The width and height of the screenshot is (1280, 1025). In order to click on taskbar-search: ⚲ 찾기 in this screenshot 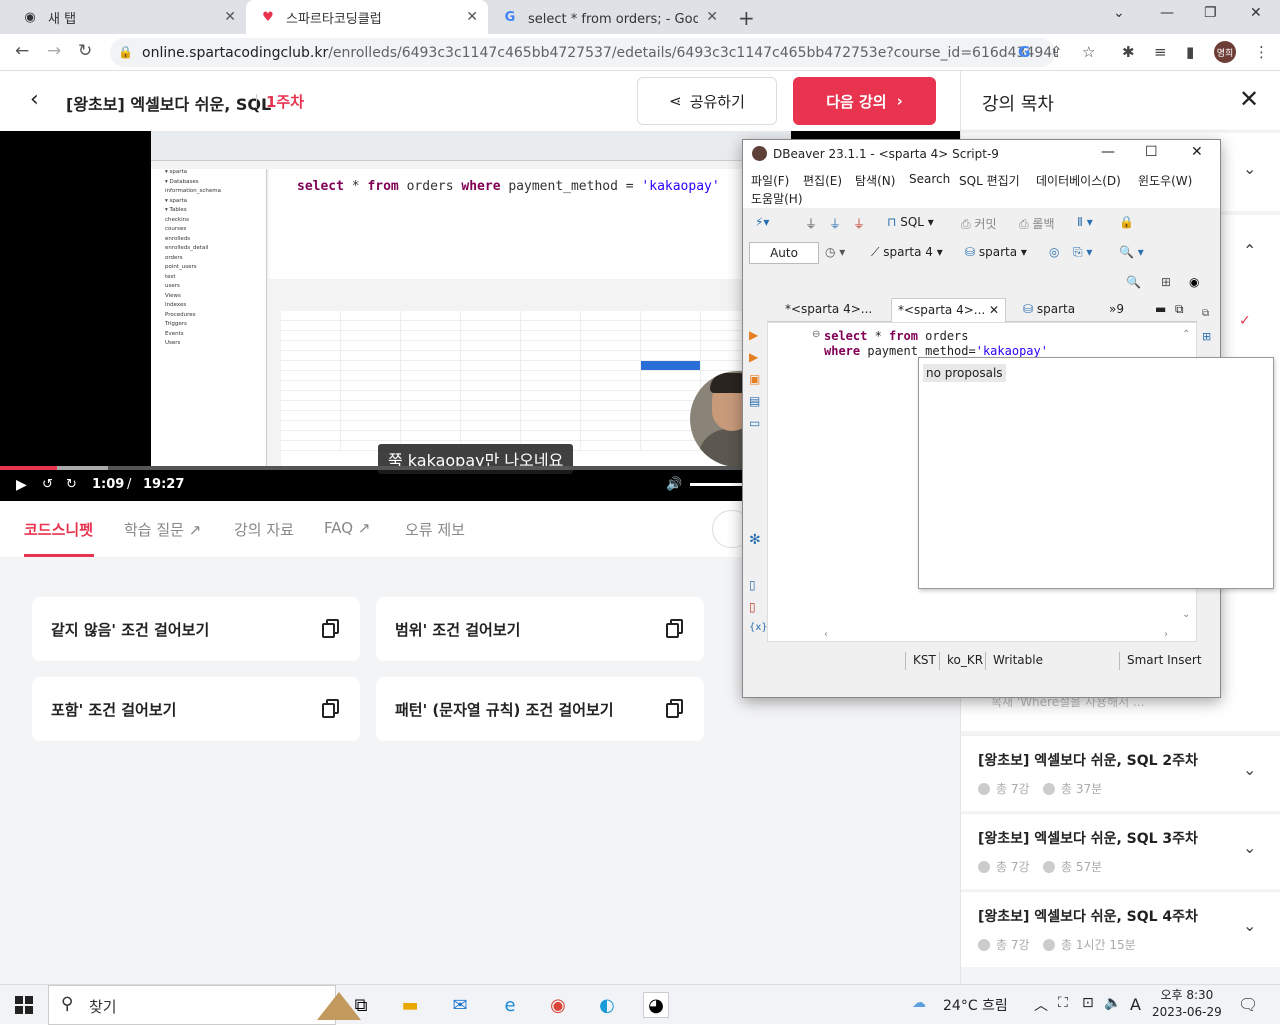, I will do `click(204, 1005)`.